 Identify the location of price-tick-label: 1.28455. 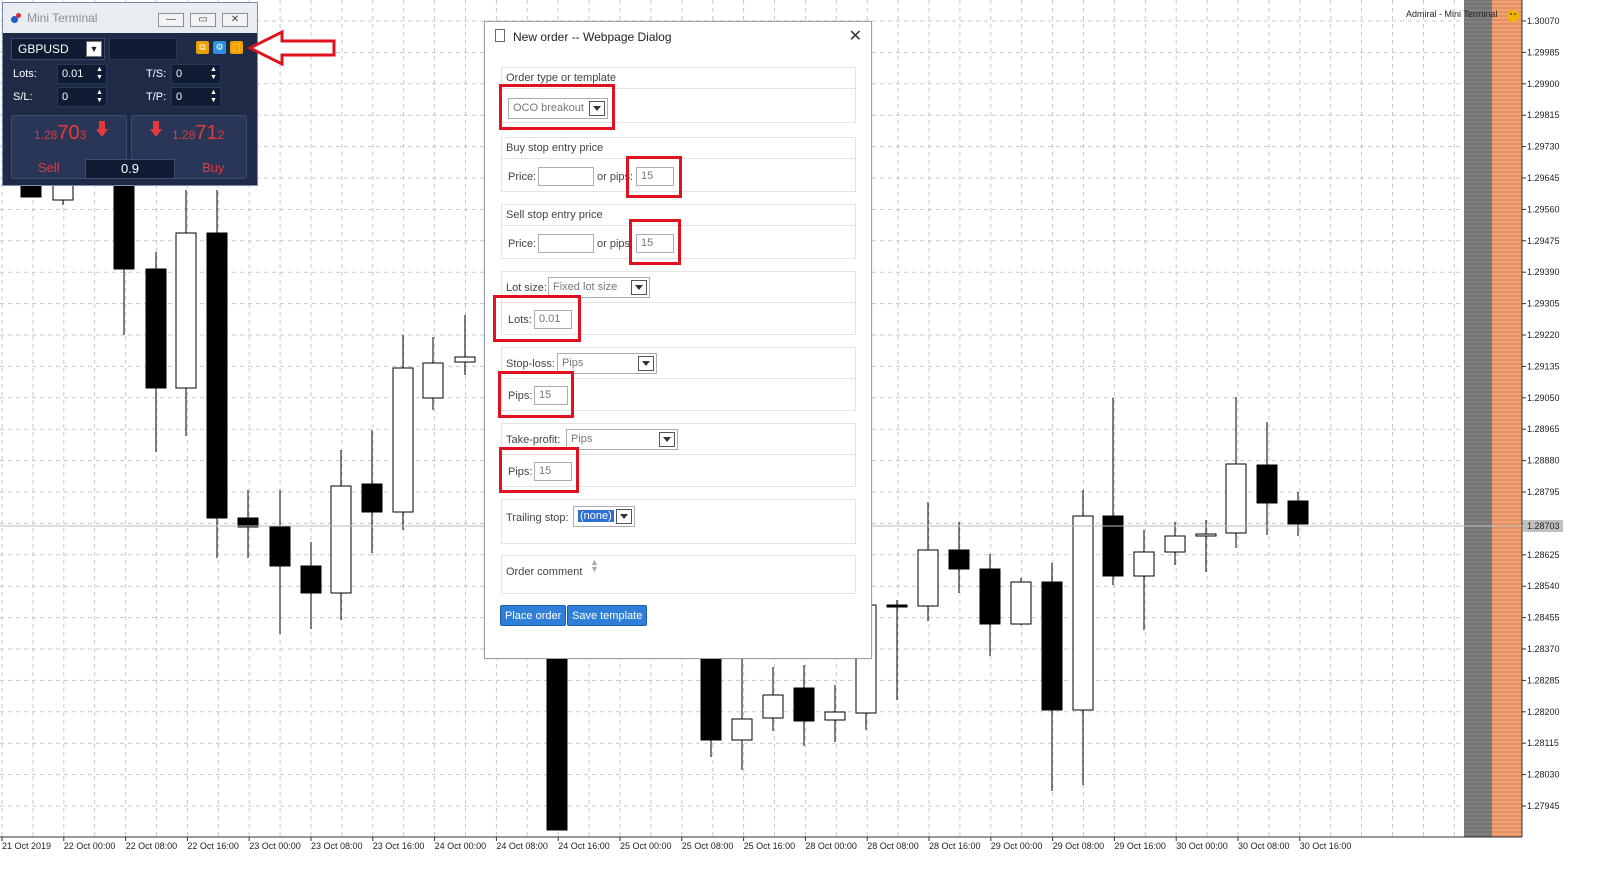
(1543, 618).